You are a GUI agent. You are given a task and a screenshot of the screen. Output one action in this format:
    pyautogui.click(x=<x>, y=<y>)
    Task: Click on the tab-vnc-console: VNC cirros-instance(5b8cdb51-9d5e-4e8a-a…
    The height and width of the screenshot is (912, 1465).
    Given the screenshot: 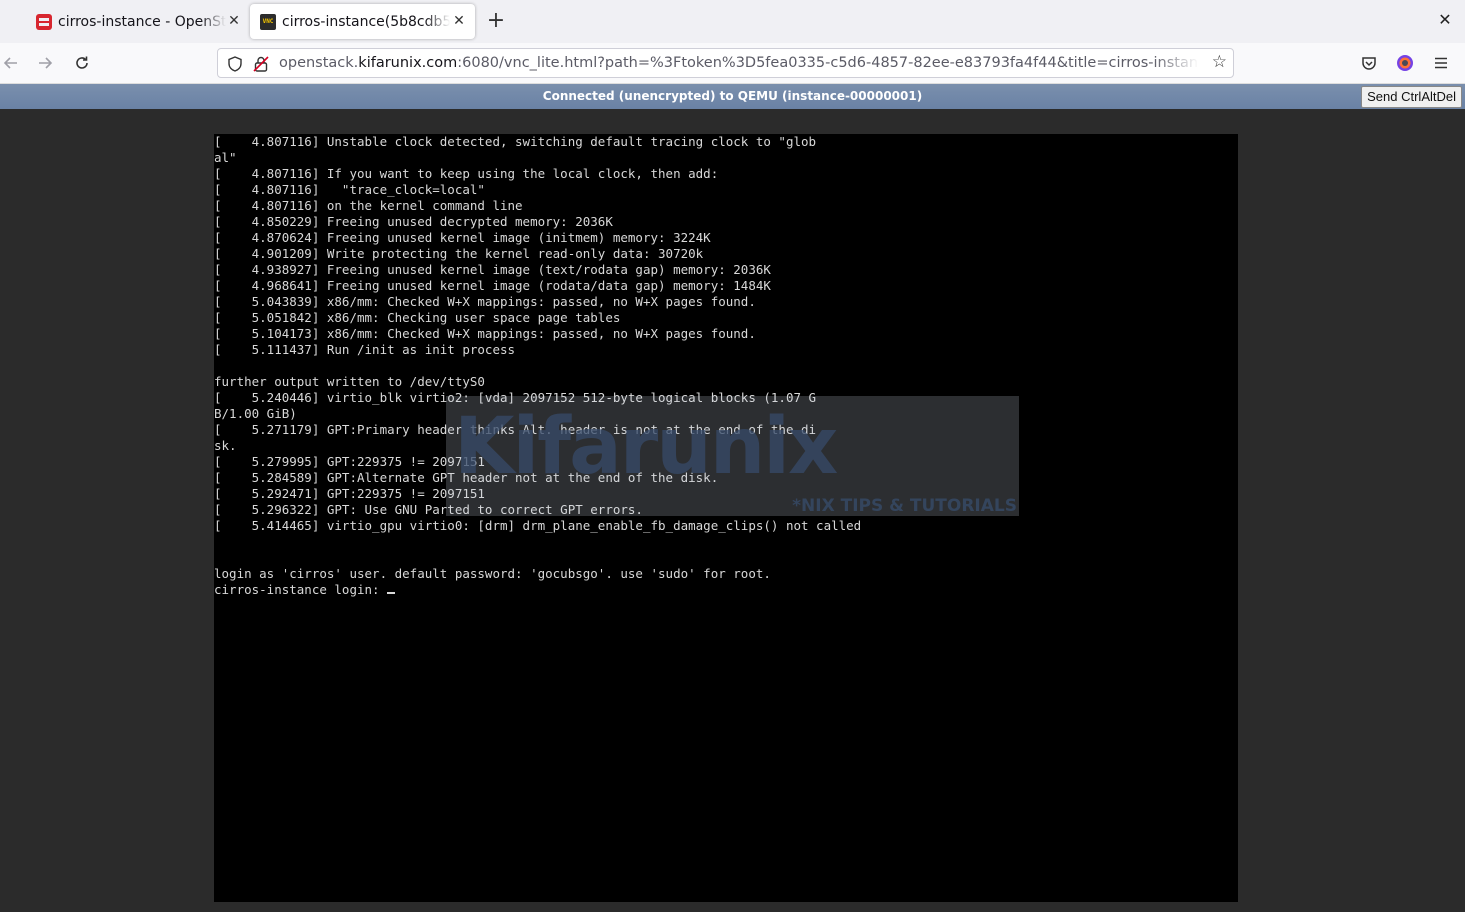 What is the action you would take?
    pyautogui.click(x=362, y=21)
    